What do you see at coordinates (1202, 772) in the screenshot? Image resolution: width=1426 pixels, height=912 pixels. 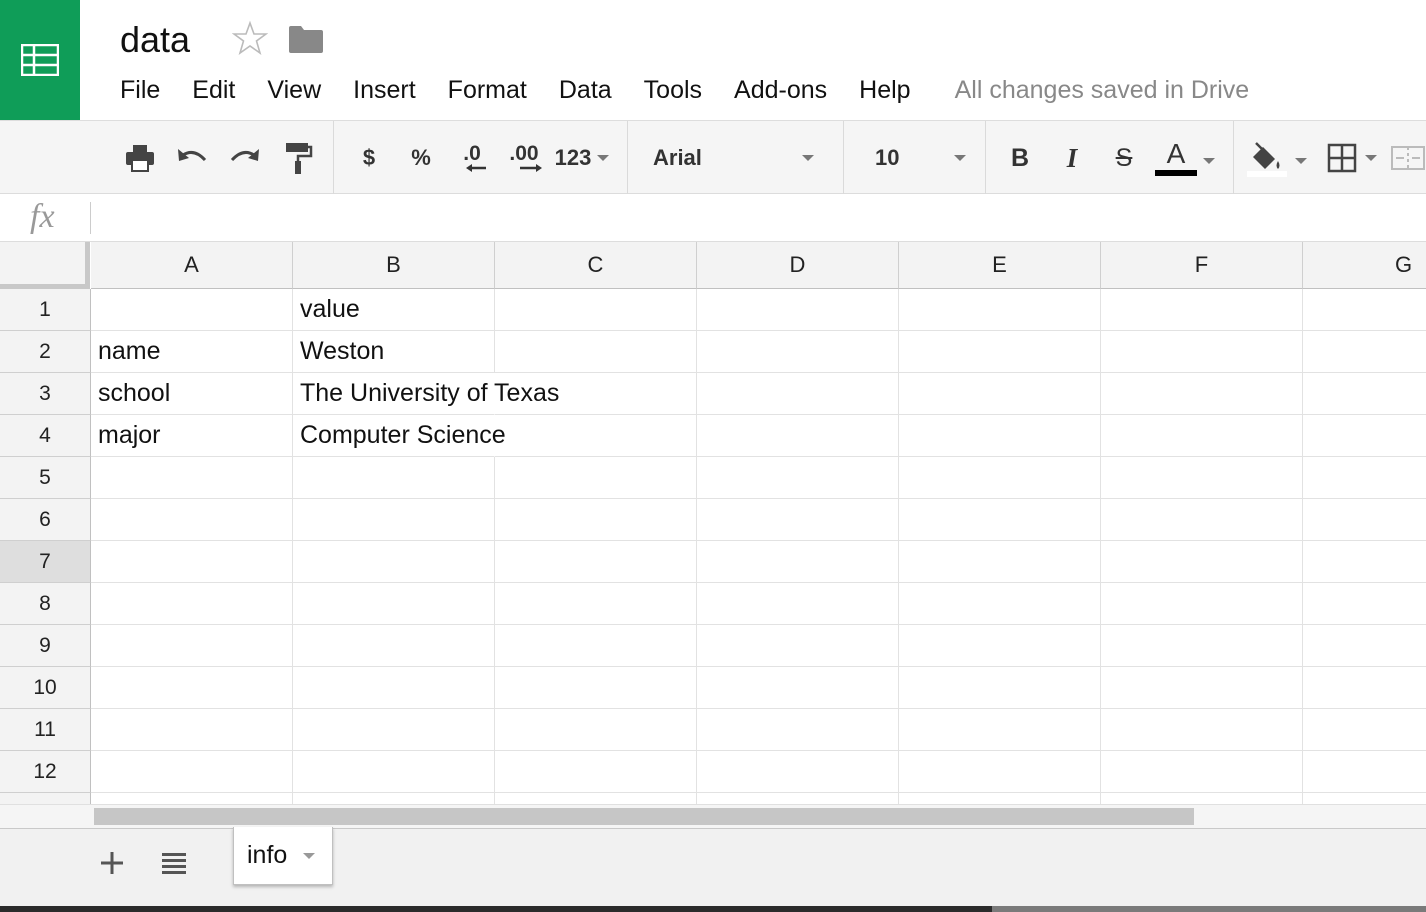 I see `cell-f12` at bounding box center [1202, 772].